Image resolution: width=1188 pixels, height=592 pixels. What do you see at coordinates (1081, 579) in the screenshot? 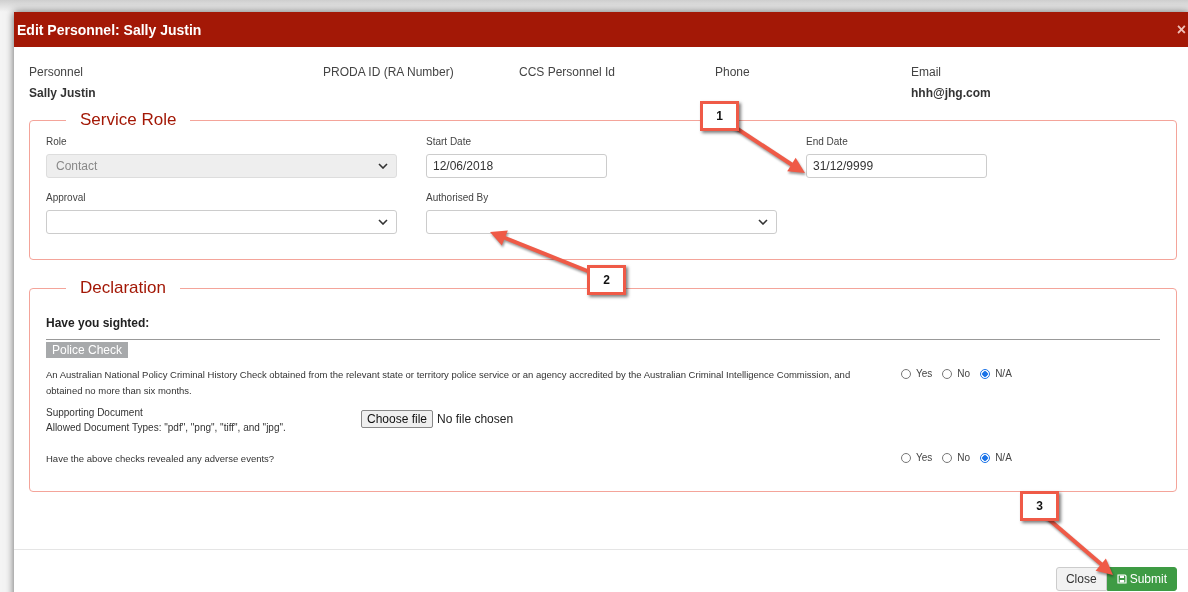
I see `close-button: Close` at bounding box center [1081, 579].